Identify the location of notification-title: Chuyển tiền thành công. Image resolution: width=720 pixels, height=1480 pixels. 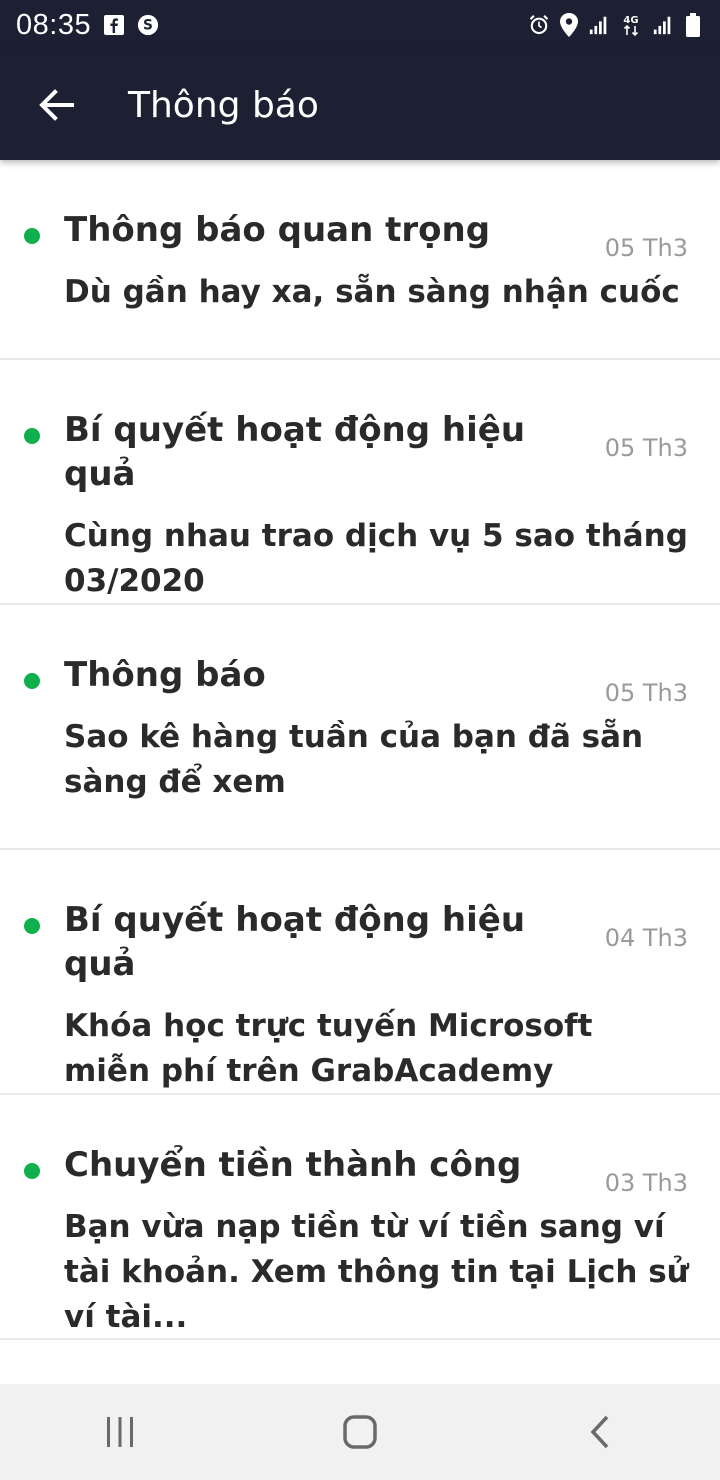
(293, 1165).